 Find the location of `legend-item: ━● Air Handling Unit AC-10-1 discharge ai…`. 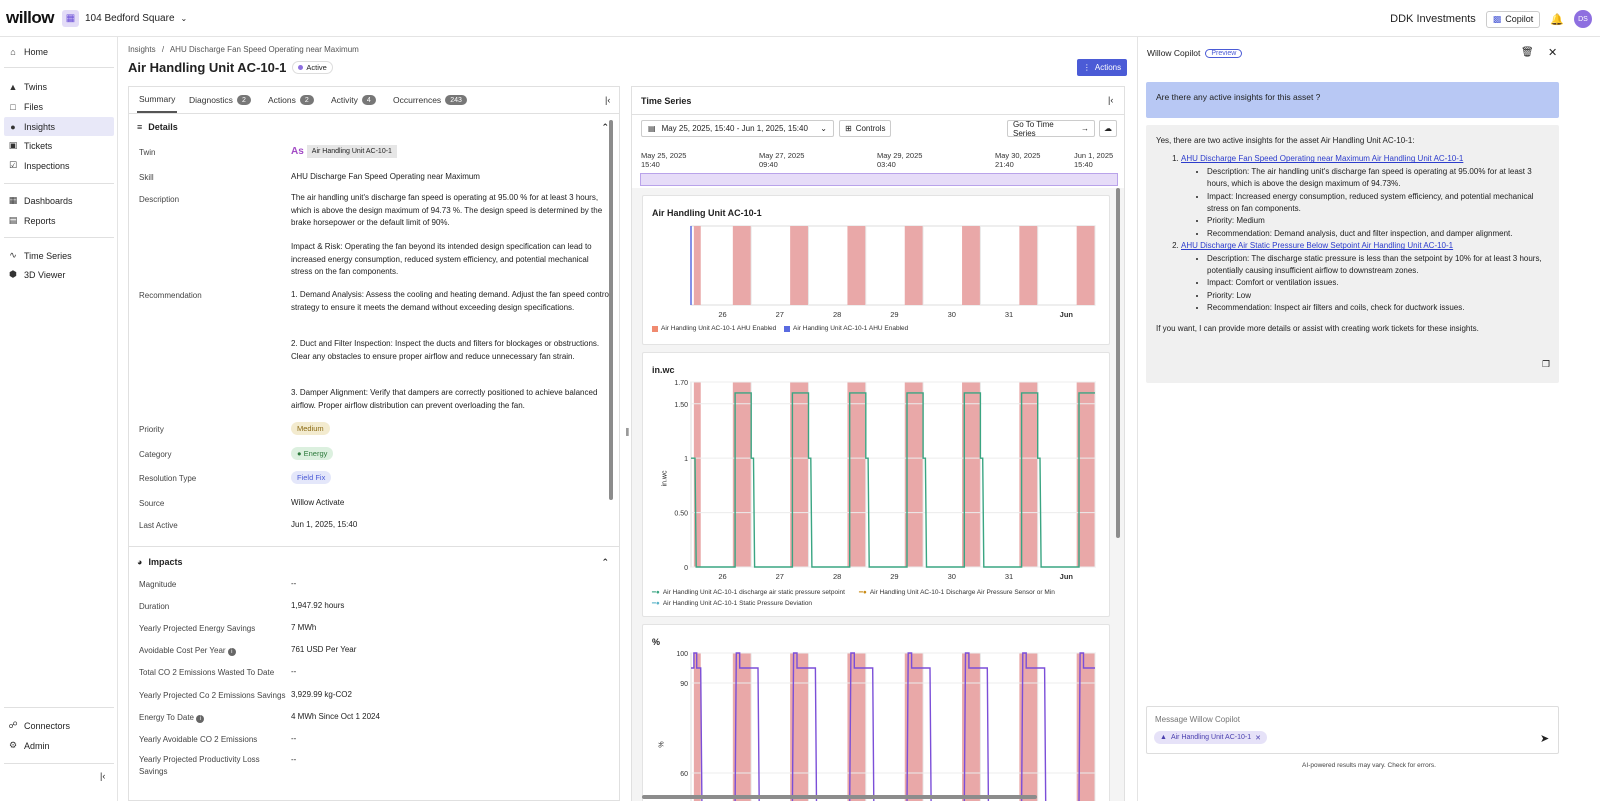

legend-item: ━● Air Handling Unit AC-10-1 discharge ai… is located at coordinates (748, 592).